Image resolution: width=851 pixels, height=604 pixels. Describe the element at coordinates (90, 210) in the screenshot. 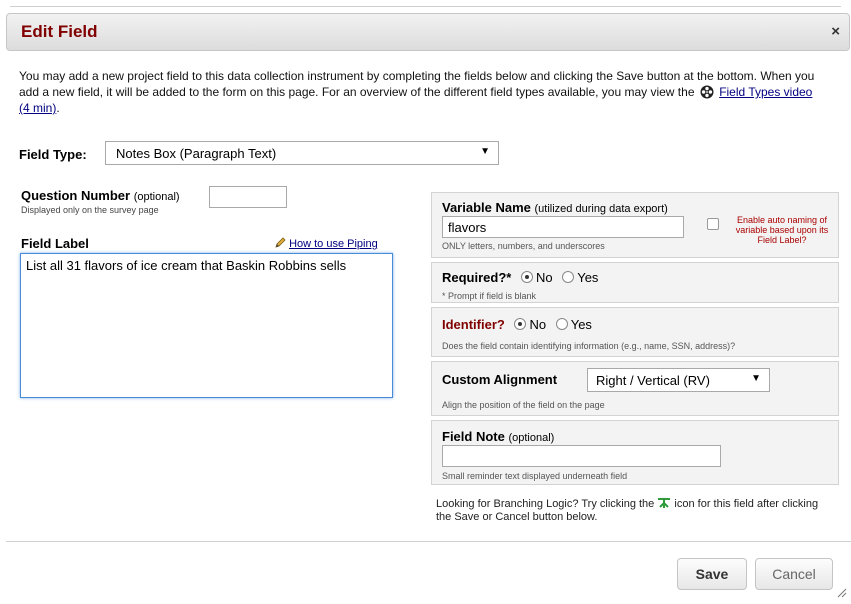

I see `question-number-sub: Displayed only on the survey page` at that location.